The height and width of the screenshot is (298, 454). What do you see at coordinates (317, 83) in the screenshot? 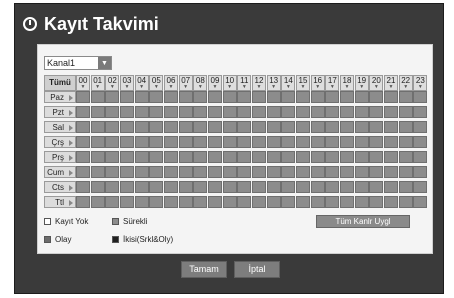
I see `hour-header-16: 16 ▼` at bounding box center [317, 83].